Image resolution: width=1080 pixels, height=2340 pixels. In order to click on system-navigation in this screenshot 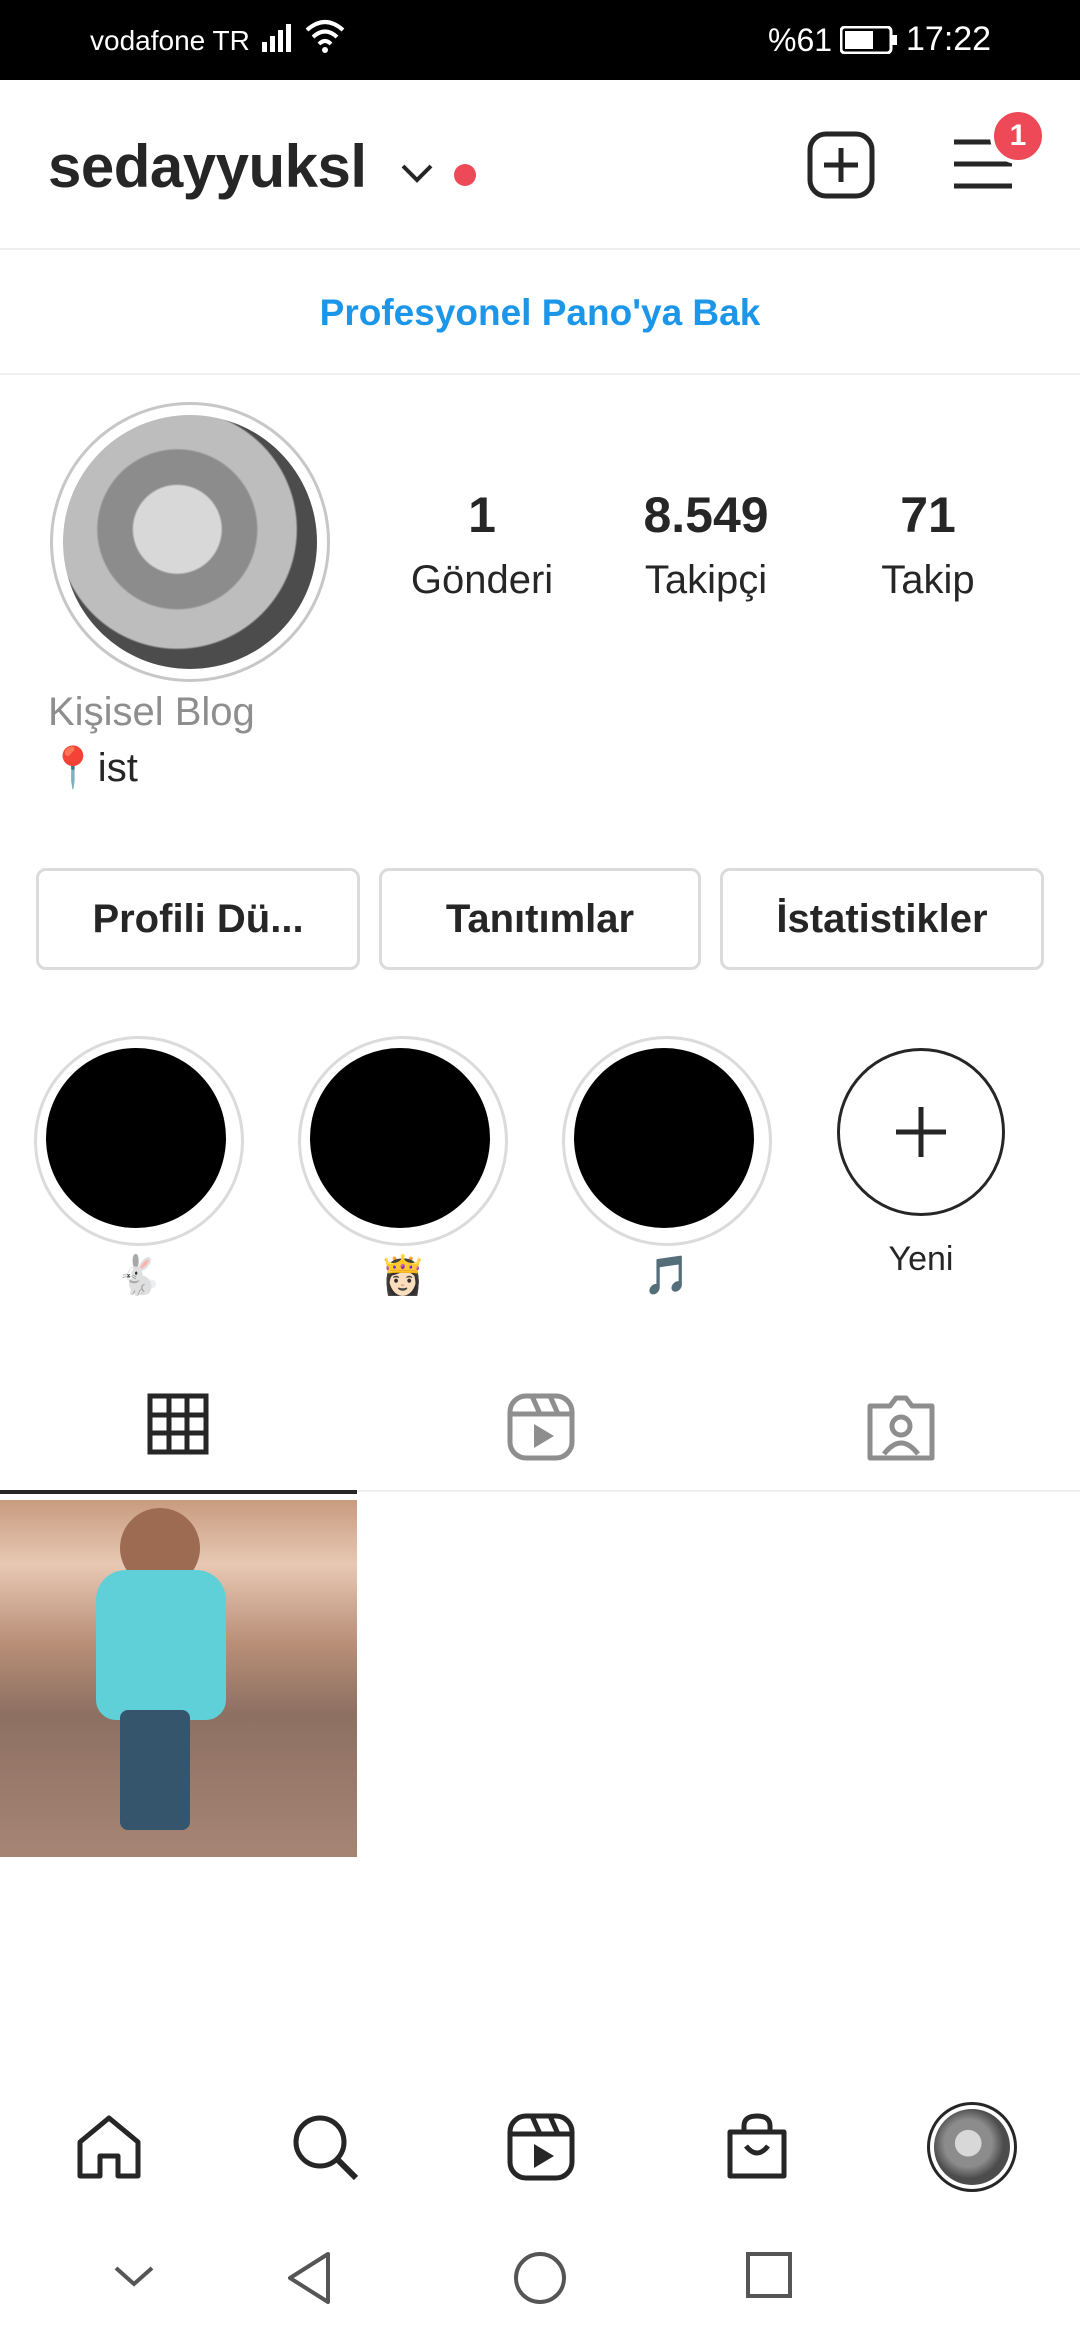, I will do `click(540, 2280)`.